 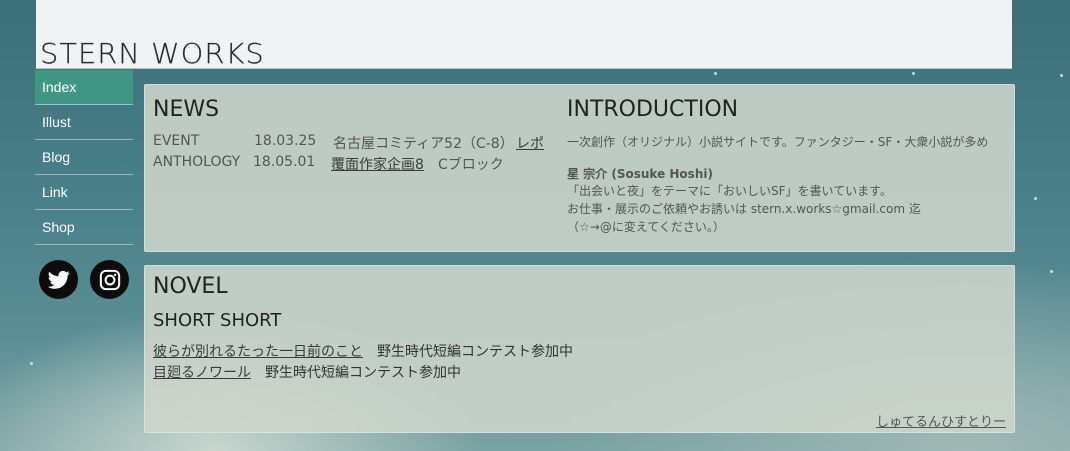 I want to click on news-report-link: レポ, so click(x=530, y=144).